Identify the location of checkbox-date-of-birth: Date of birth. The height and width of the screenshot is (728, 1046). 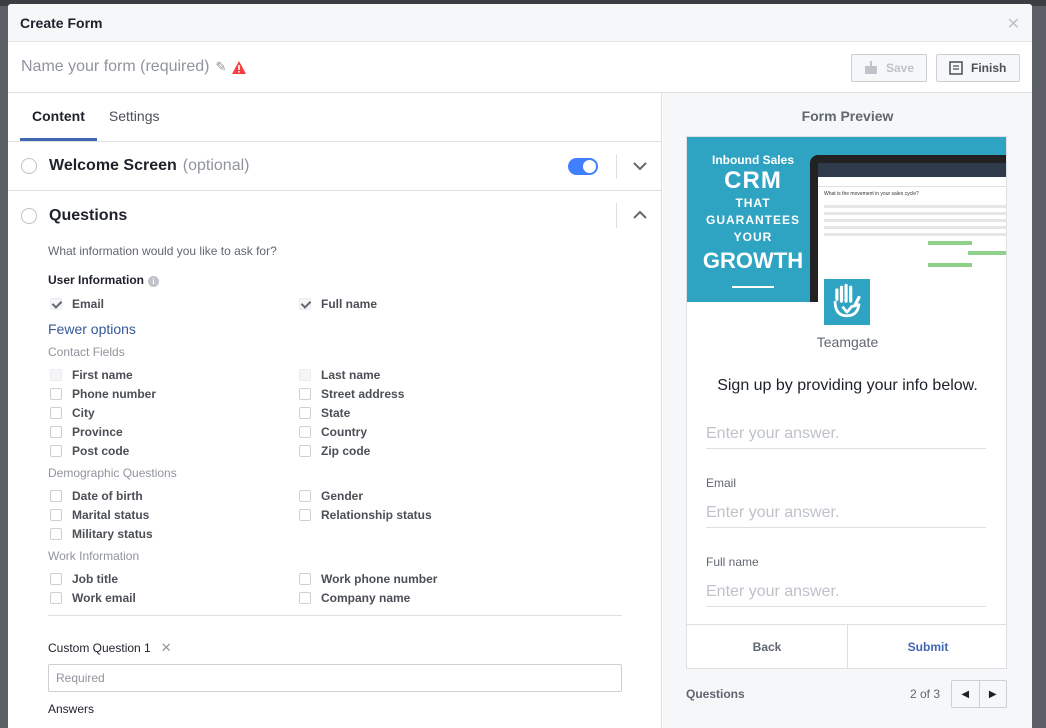
(96, 496).